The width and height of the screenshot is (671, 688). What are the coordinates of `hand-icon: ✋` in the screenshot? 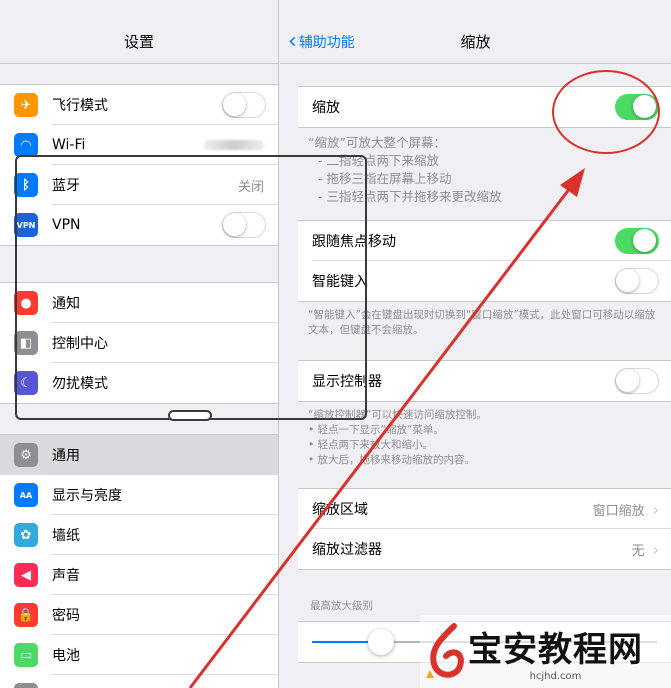 It's located at (26, 685).